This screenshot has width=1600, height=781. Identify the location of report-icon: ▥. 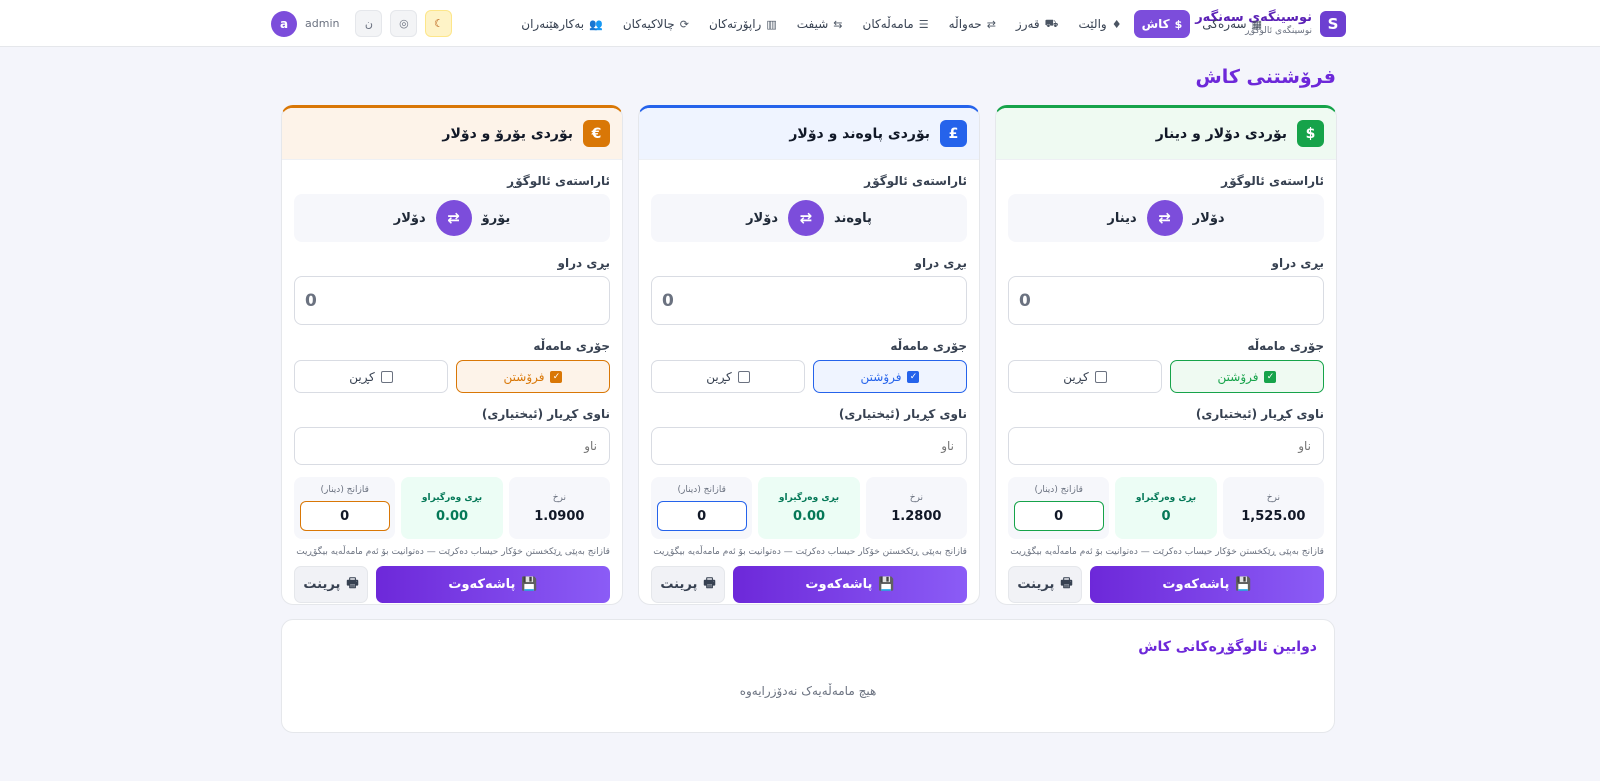
(771, 24).